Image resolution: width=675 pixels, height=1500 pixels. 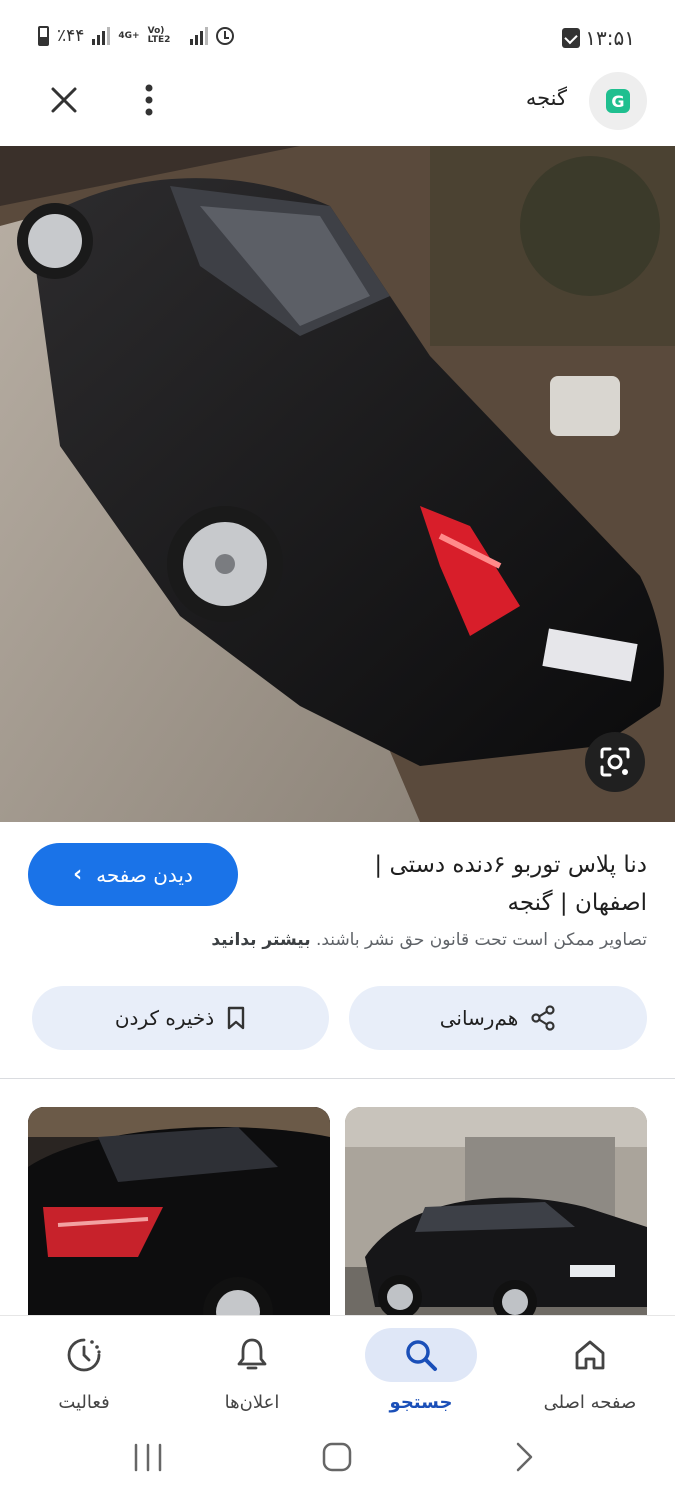 I want to click on share-icon, so click(x=543, y=1018).